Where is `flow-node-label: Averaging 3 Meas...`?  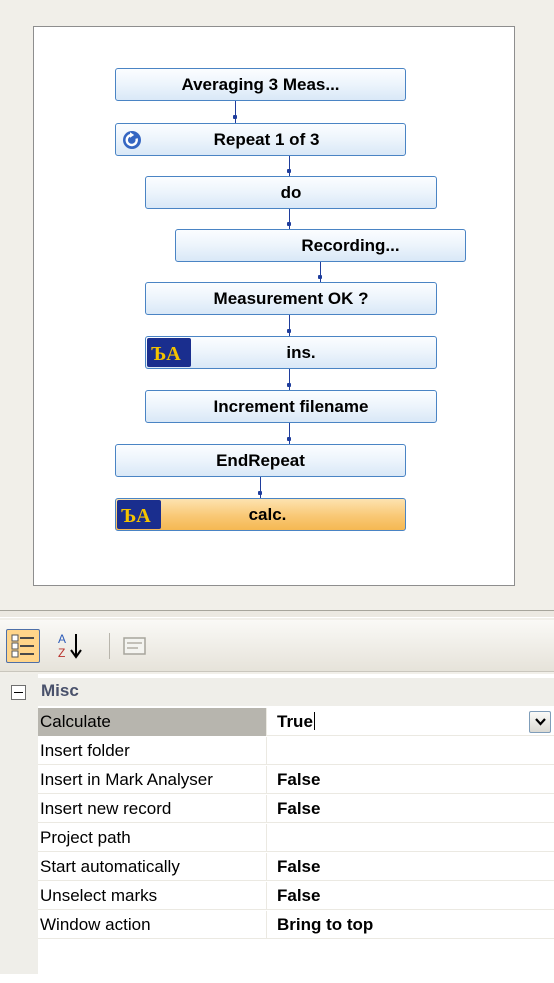
flow-node-label: Averaging 3 Meas... is located at coordinates (260, 84).